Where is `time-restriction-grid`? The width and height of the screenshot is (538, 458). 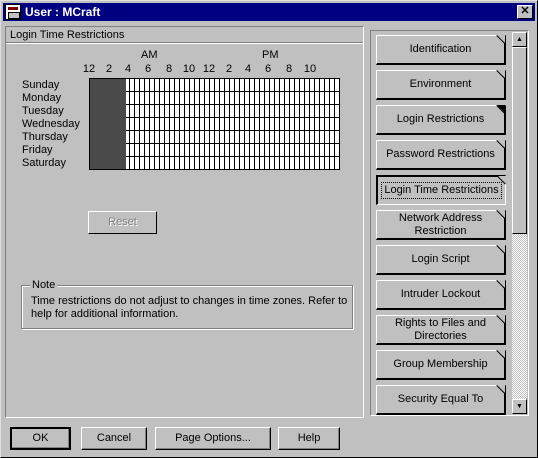
time-restriction-grid is located at coordinates (214, 124).